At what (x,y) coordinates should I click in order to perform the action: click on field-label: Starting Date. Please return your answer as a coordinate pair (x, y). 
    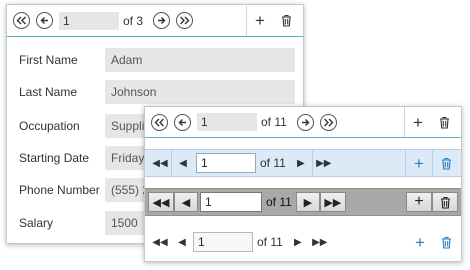
    Looking at the image, I should click on (54, 158).